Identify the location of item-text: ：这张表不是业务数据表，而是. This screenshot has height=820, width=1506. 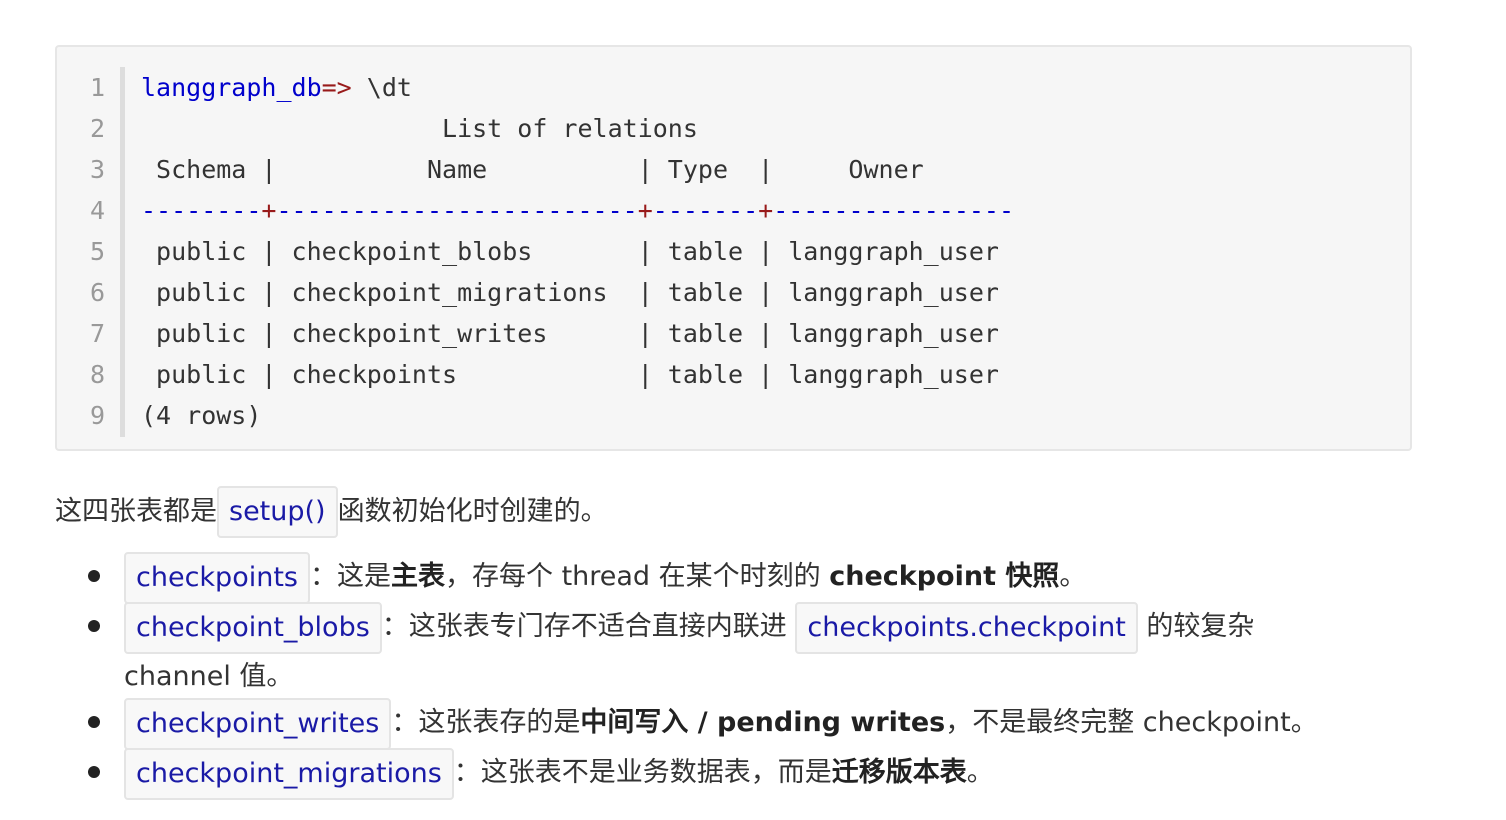
(642, 772).